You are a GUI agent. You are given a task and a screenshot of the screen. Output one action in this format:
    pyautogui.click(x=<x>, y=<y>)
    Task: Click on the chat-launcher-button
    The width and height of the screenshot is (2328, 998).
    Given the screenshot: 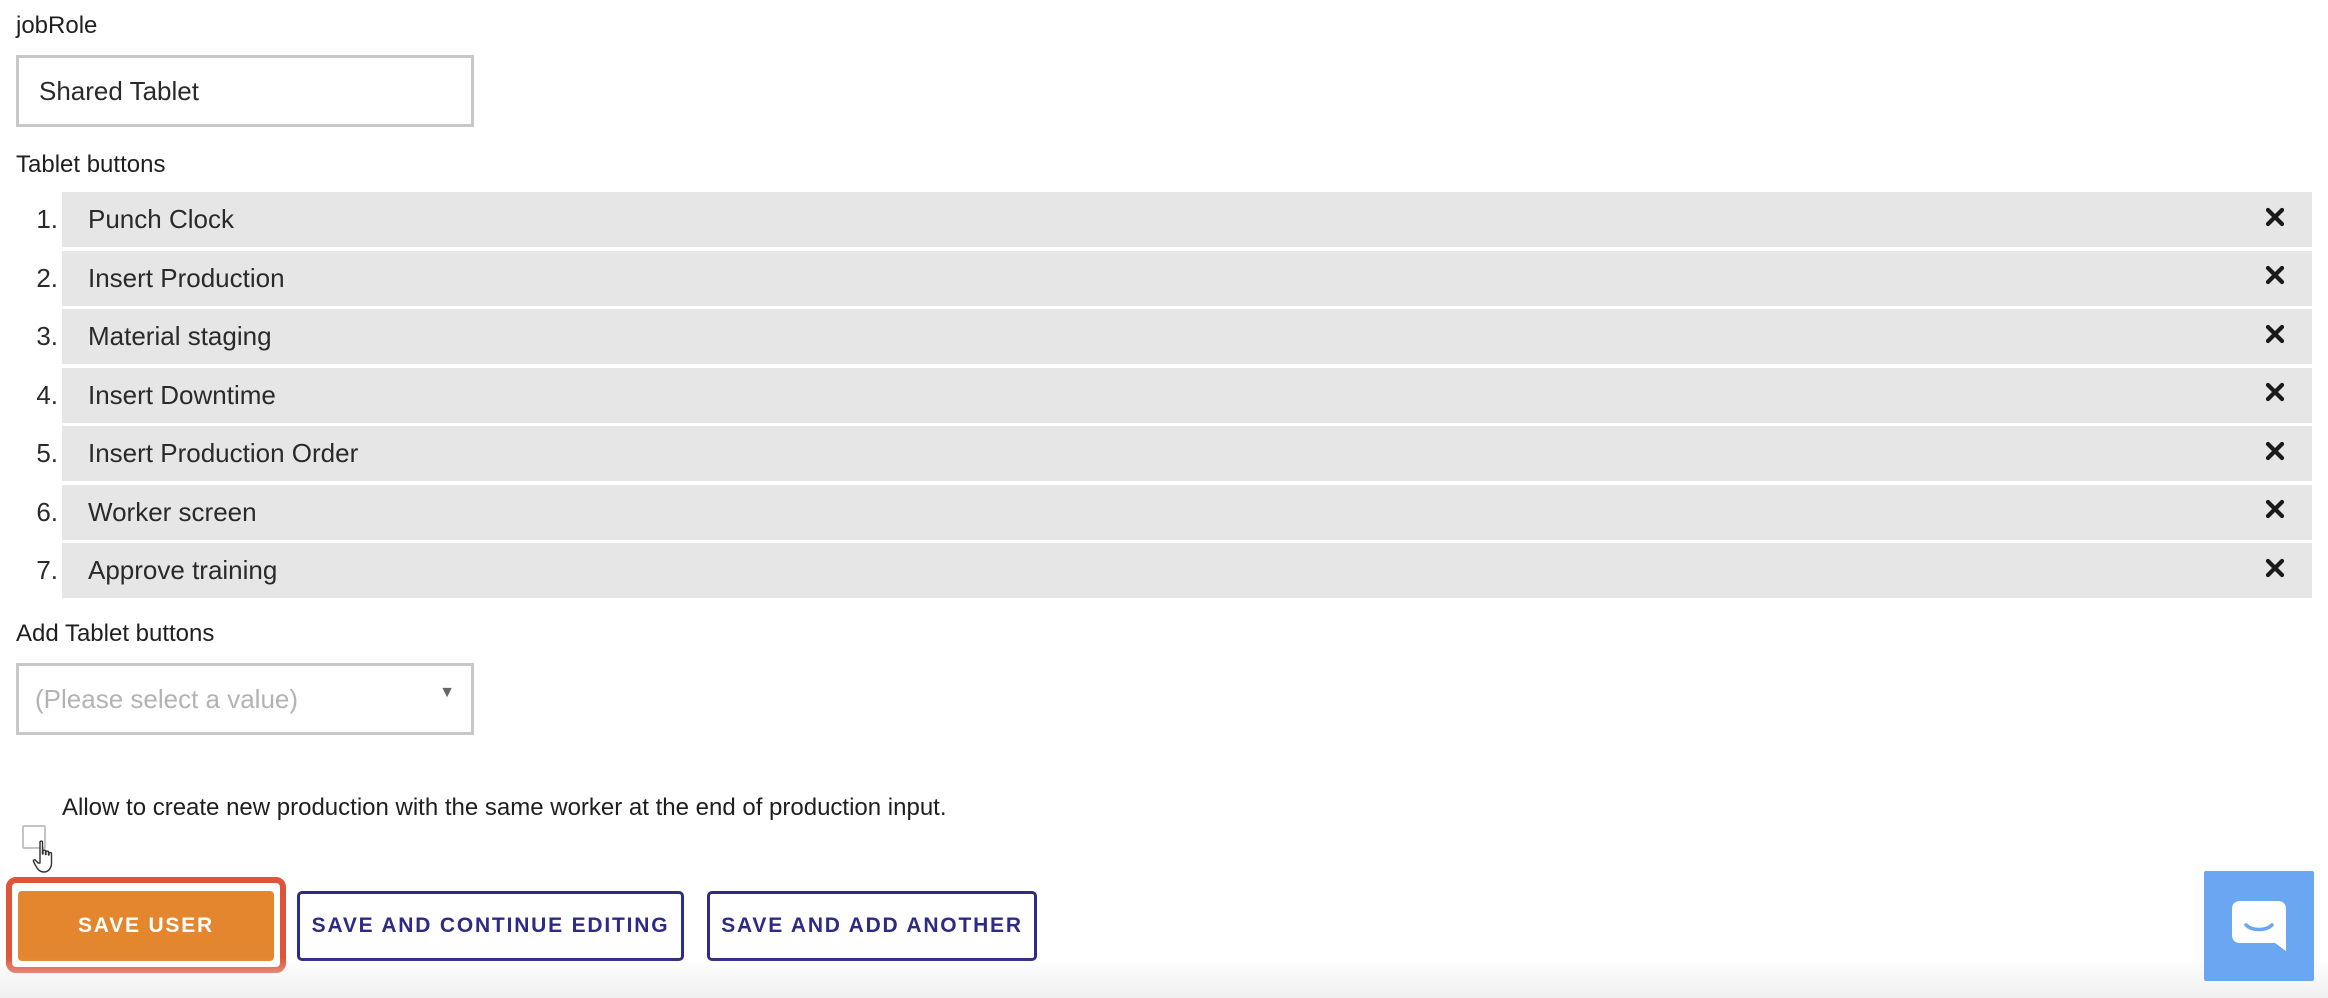 What is the action you would take?
    pyautogui.click(x=2259, y=926)
    